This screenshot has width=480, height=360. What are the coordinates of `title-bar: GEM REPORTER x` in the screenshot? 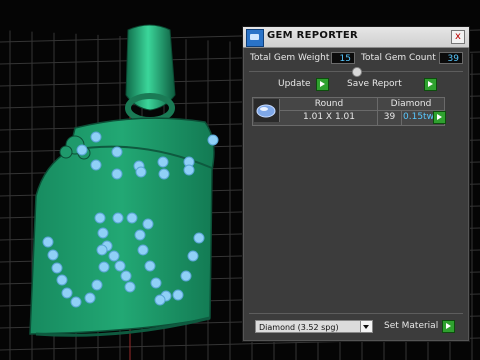 It's located at (356, 37).